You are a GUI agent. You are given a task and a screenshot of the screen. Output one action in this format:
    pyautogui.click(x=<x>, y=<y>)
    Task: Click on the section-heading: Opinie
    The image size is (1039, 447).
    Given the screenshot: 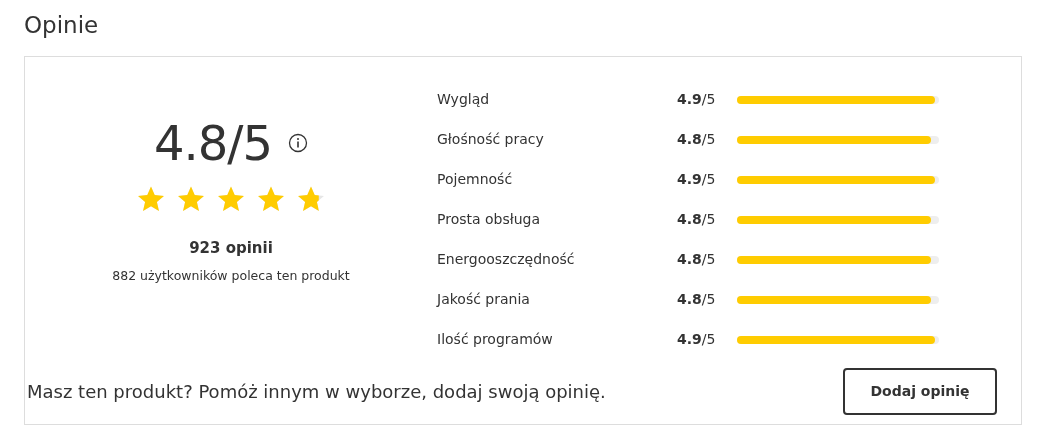 What is the action you would take?
    pyautogui.click(x=62, y=26)
    